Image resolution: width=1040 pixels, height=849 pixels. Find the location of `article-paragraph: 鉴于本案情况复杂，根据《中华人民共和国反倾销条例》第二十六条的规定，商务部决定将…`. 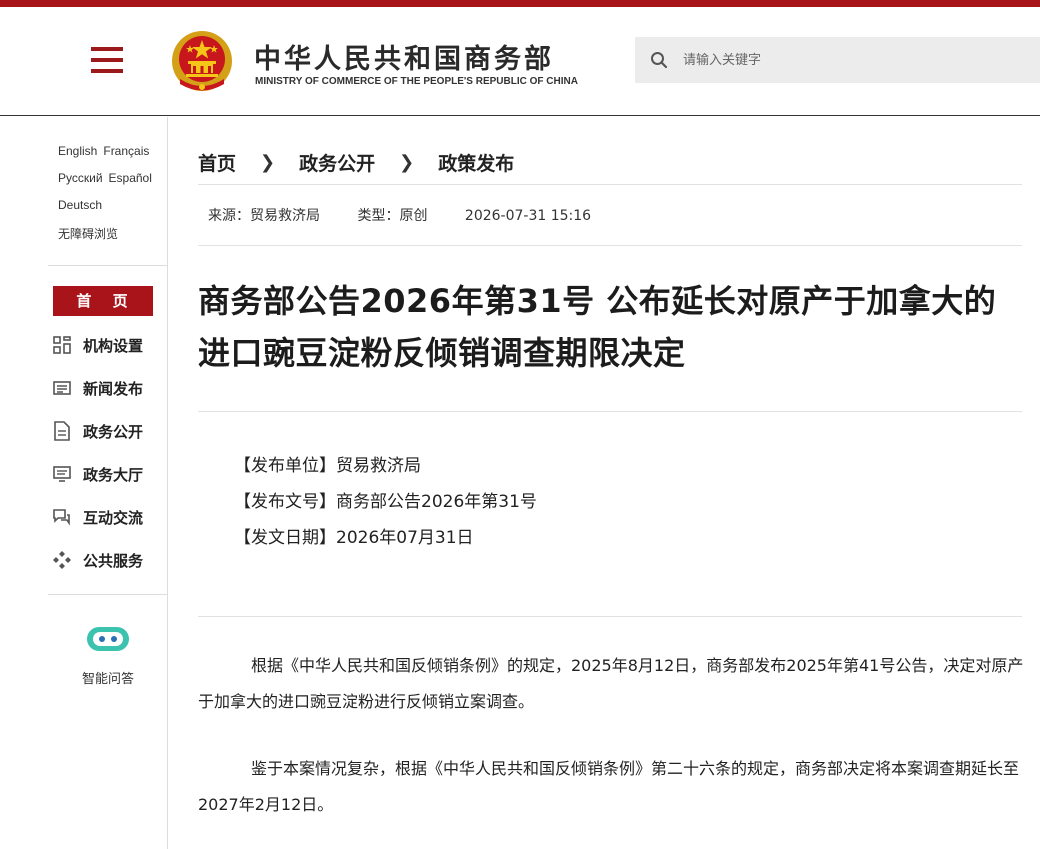

article-paragraph: 鉴于本案情况复杂，根据《中华人民共和国反倾销条例》第二十六条的规定，商务部决定将… is located at coordinates (609, 786).